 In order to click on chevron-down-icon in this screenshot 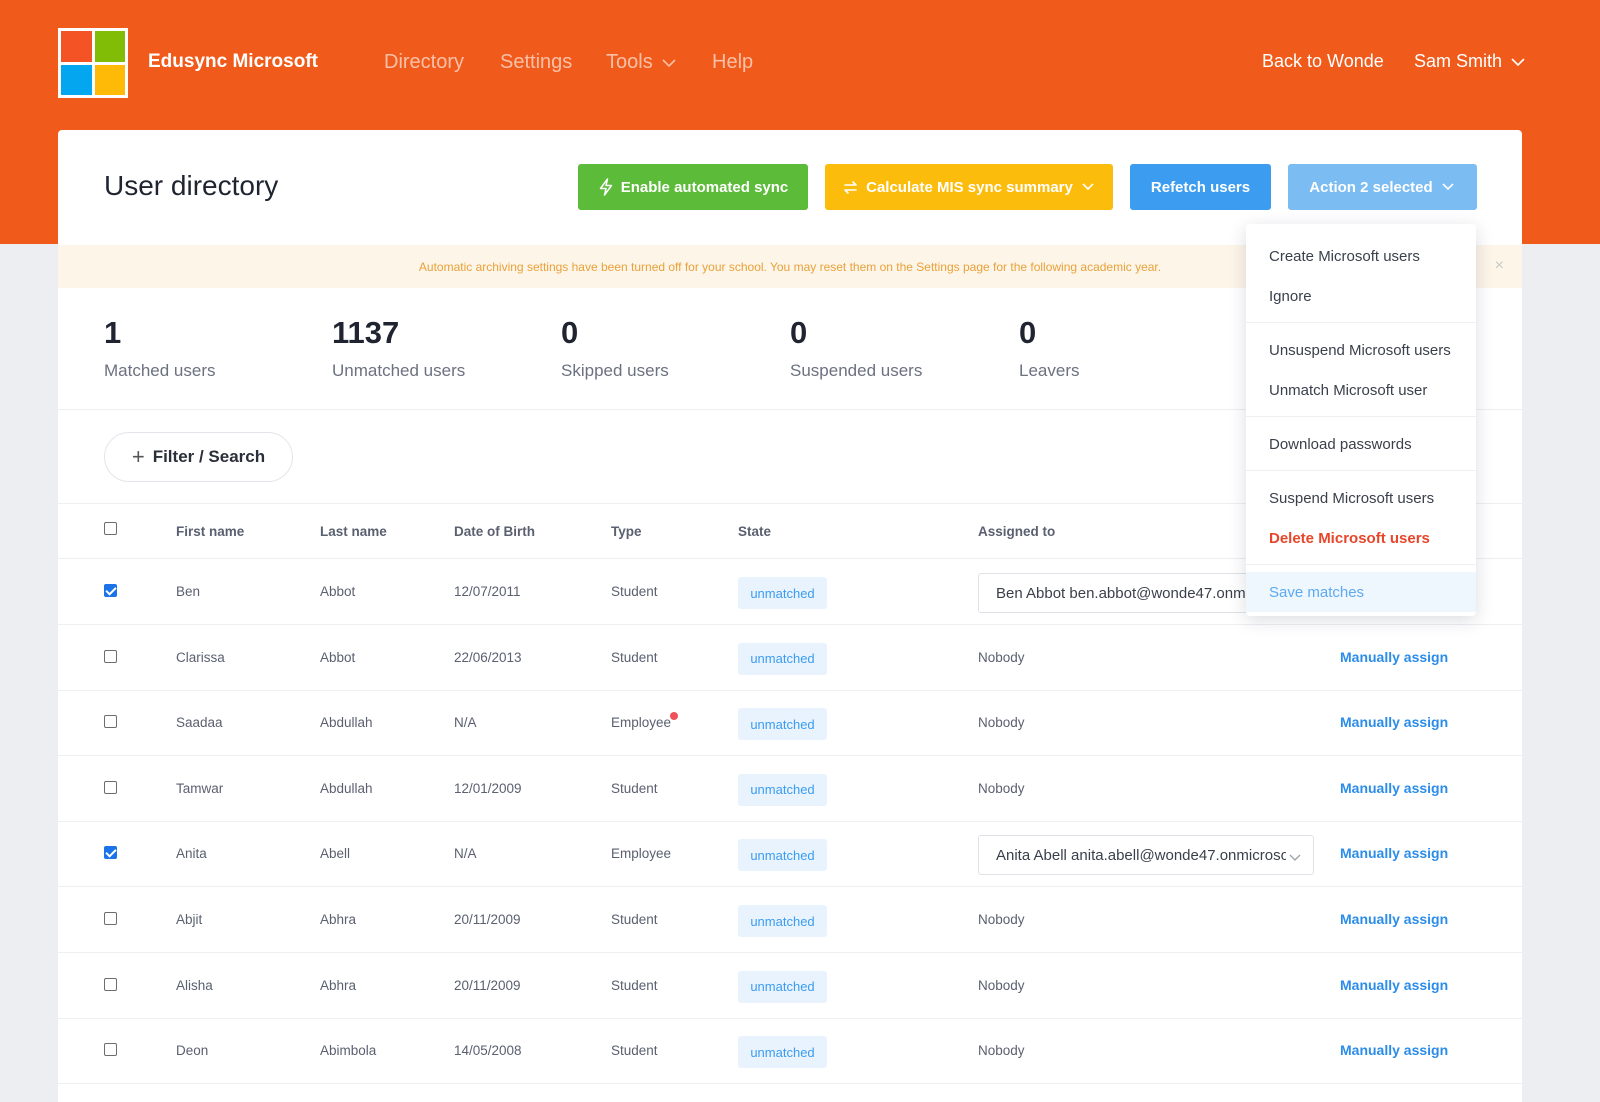, I will do `click(1295, 858)`.